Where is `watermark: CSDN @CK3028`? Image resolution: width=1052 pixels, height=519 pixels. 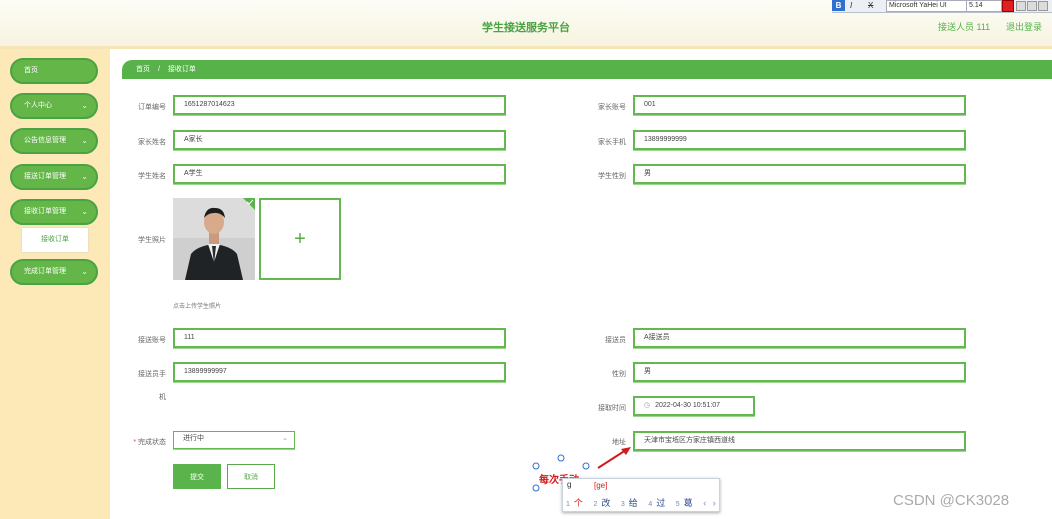
watermark: CSDN @CK3028 is located at coordinates (951, 500).